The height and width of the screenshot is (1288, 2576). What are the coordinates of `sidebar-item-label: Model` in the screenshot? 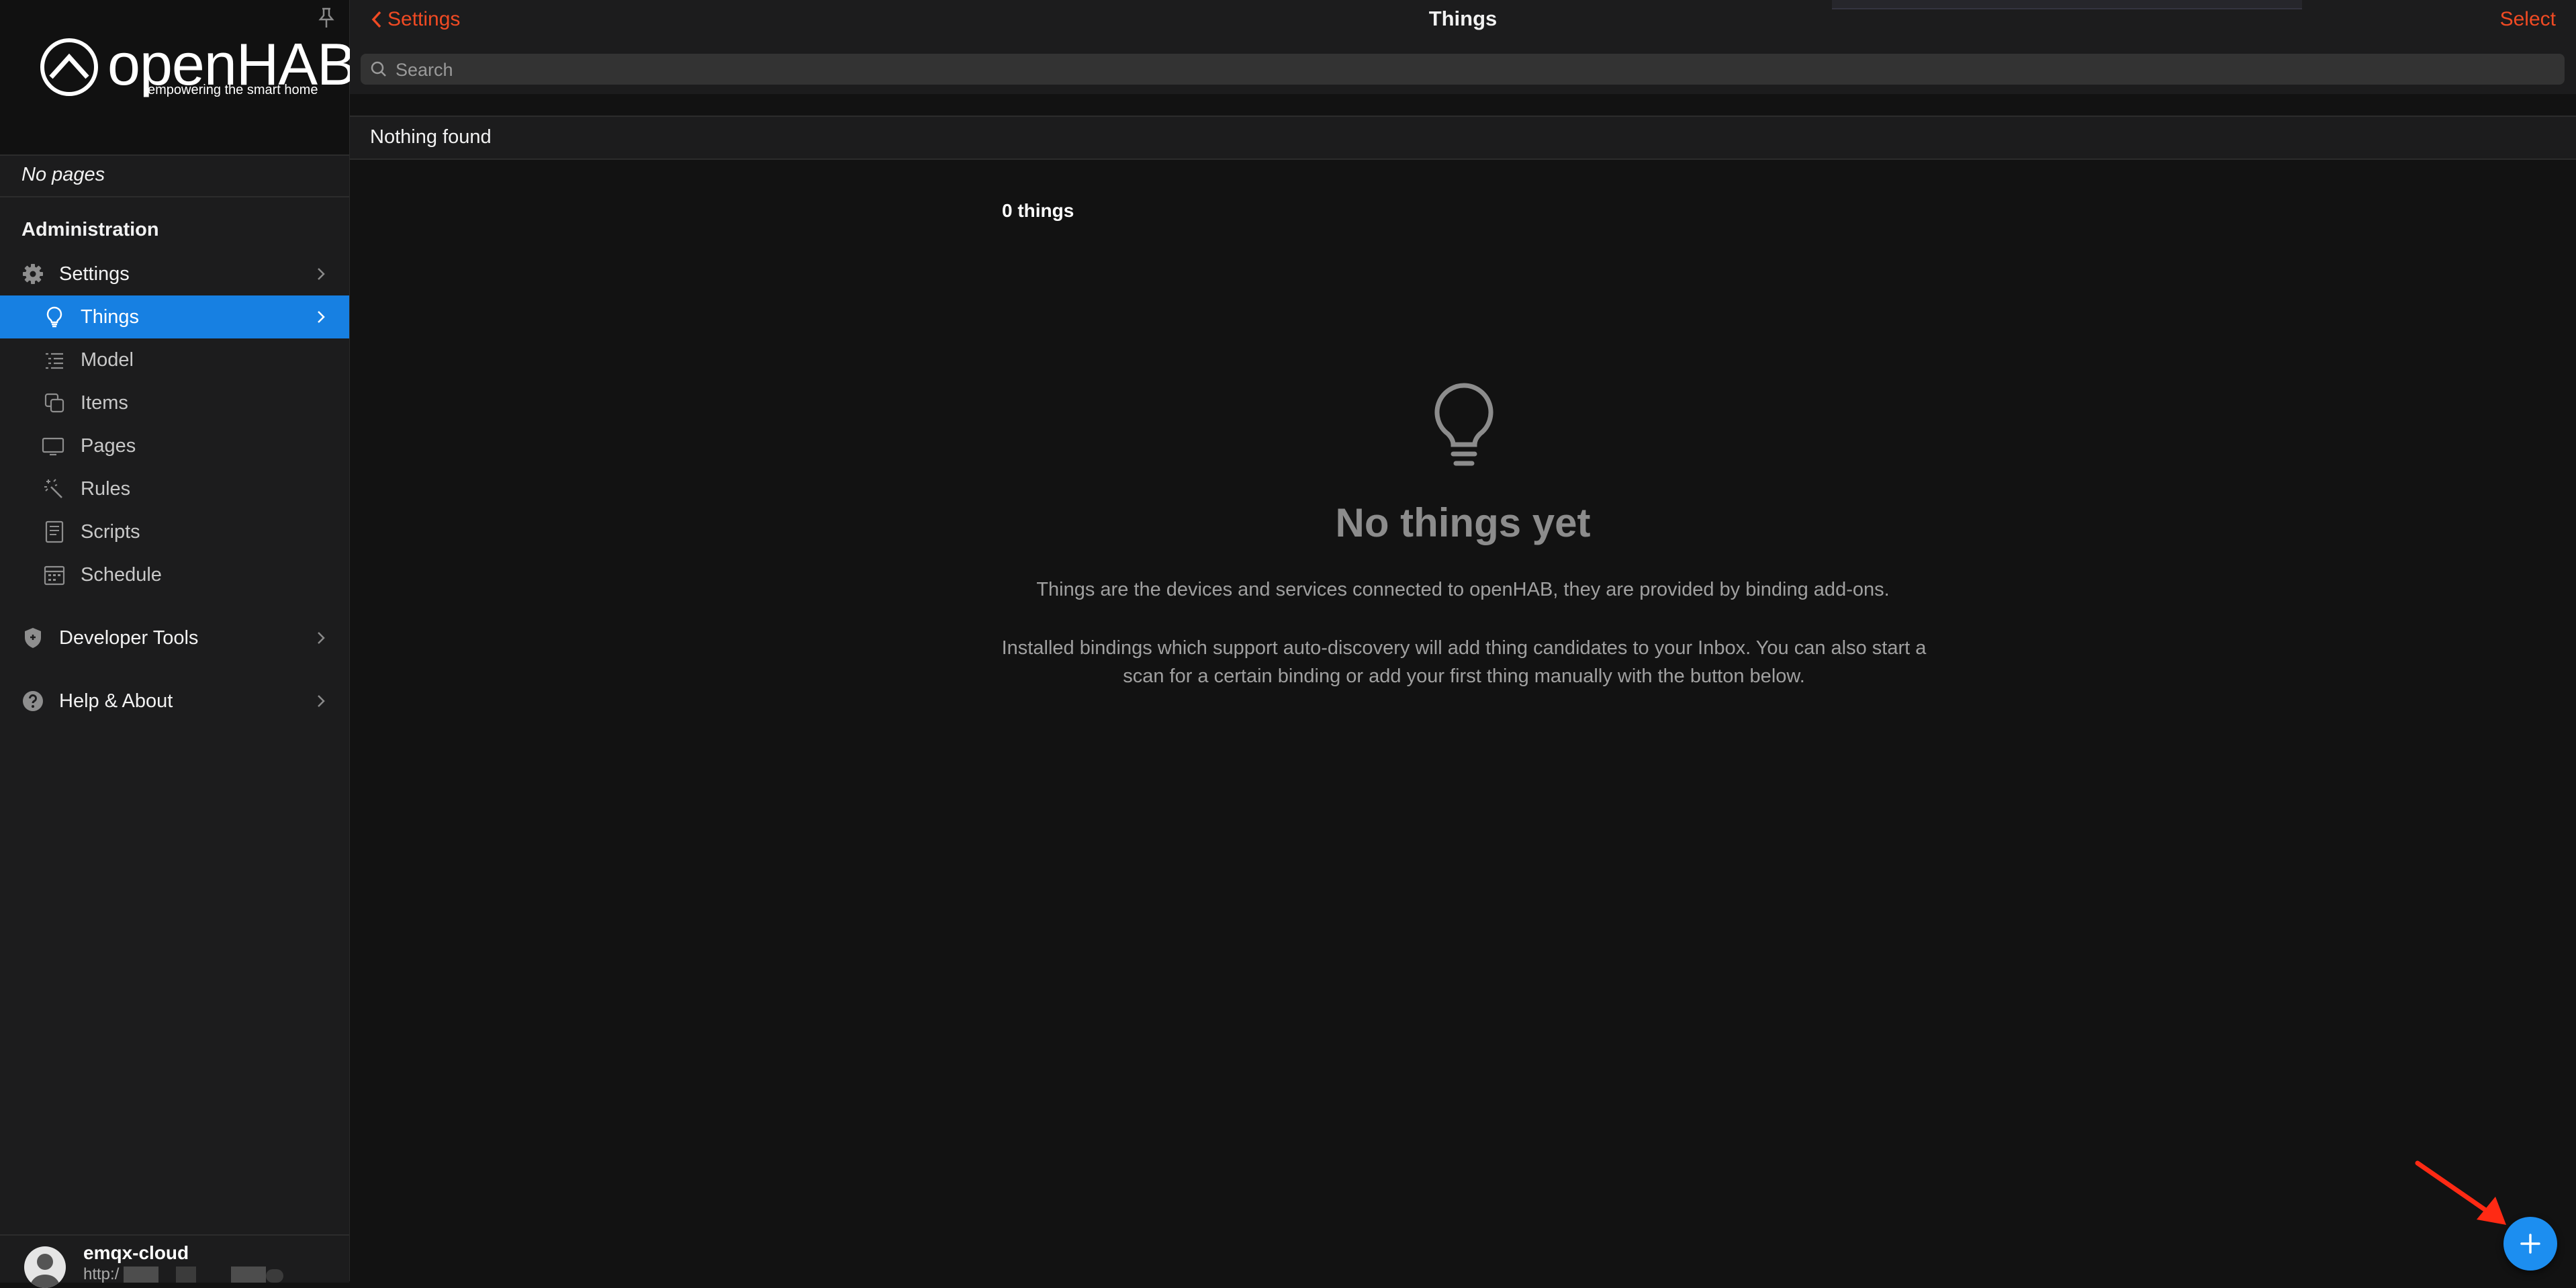 It's located at (107, 360).